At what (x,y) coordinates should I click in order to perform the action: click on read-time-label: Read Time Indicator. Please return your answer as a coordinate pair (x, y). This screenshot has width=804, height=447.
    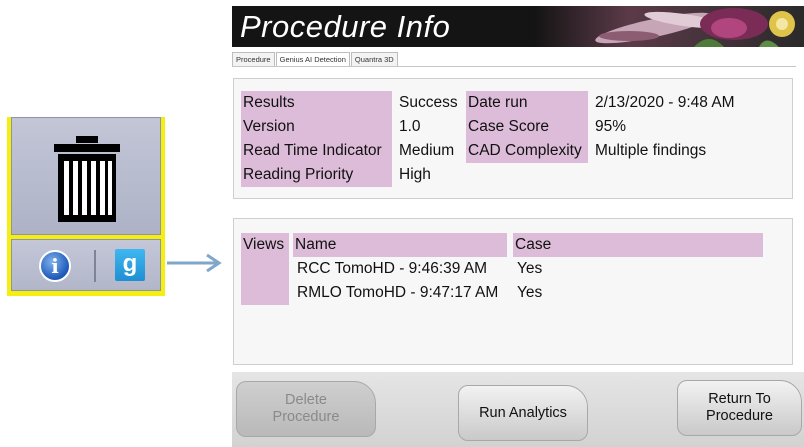
    Looking at the image, I should click on (316, 151).